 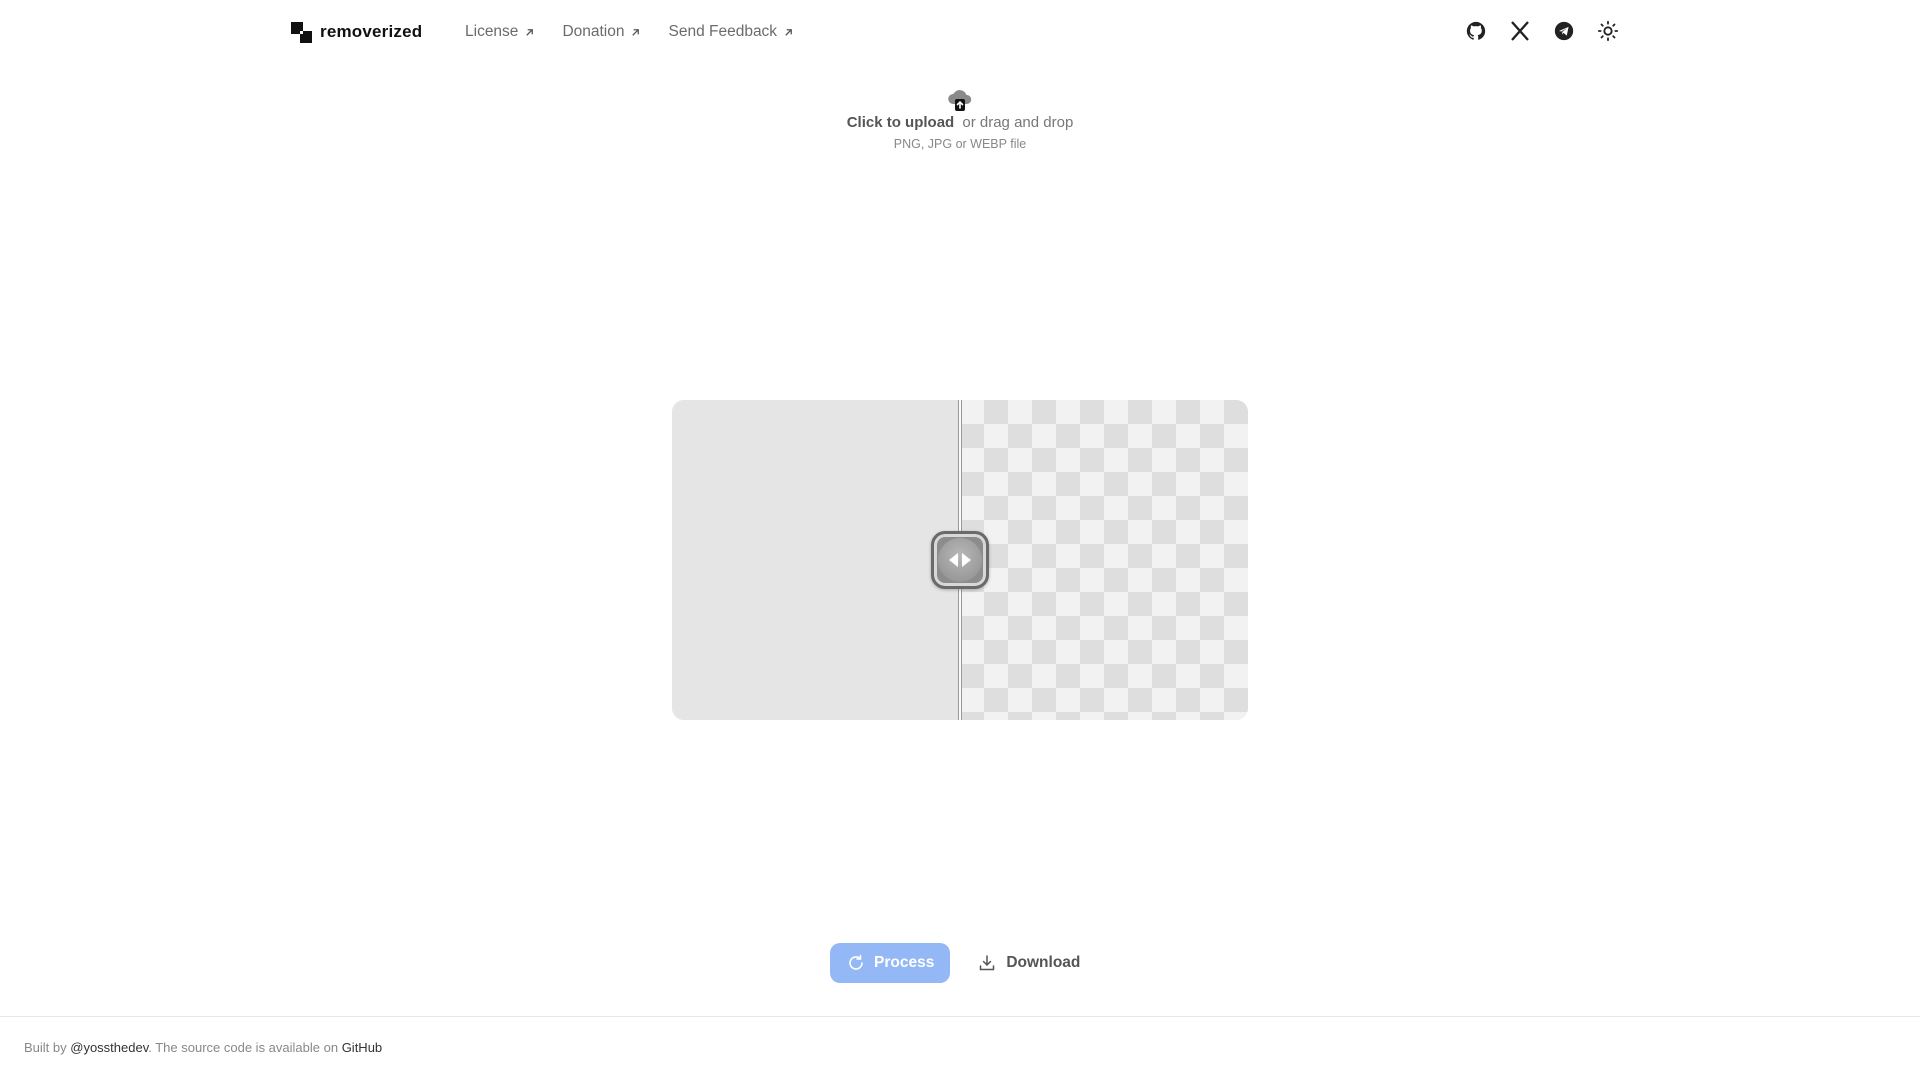 I want to click on nav-donation-label: Donation, so click(x=593, y=31).